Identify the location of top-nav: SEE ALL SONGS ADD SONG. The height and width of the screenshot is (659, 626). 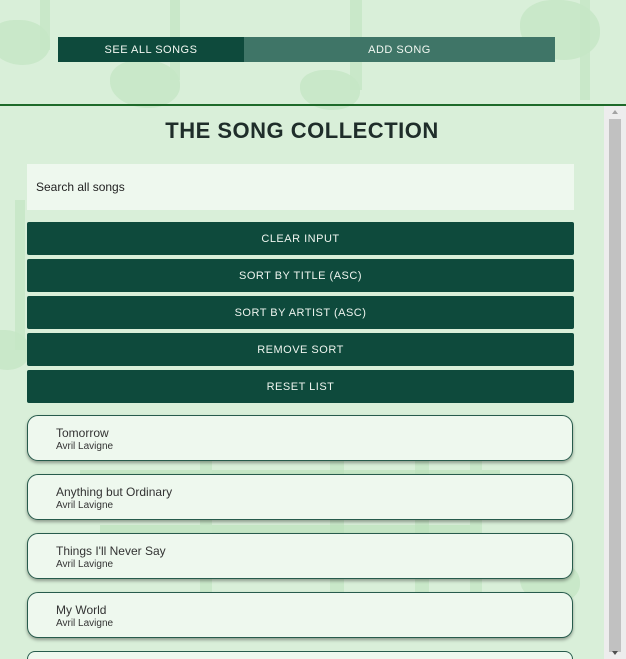
(306, 49).